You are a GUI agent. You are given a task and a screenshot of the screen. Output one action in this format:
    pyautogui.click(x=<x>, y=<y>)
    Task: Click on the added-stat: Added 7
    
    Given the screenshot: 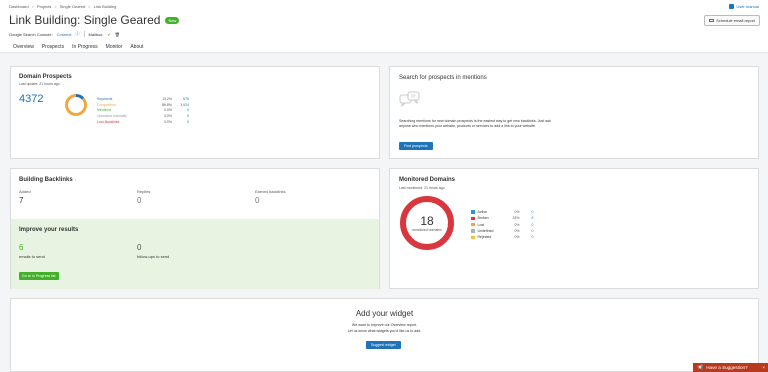 What is the action you would take?
    pyautogui.click(x=25, y=197)
    